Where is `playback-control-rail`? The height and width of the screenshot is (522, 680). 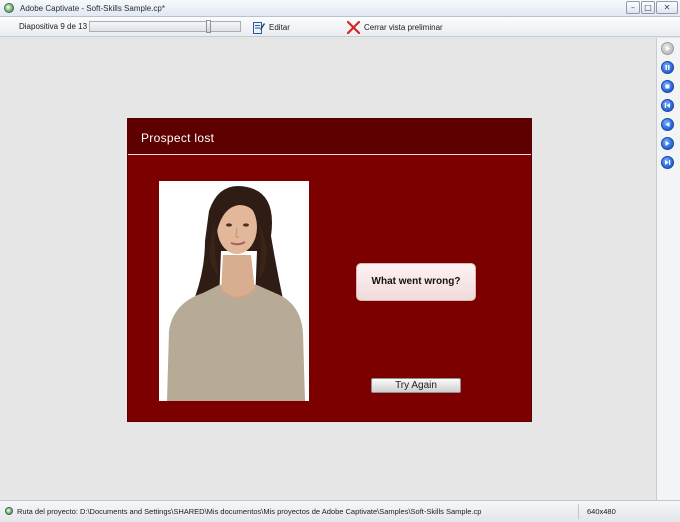 playback-control-rail is located at coordinates (668, 269).